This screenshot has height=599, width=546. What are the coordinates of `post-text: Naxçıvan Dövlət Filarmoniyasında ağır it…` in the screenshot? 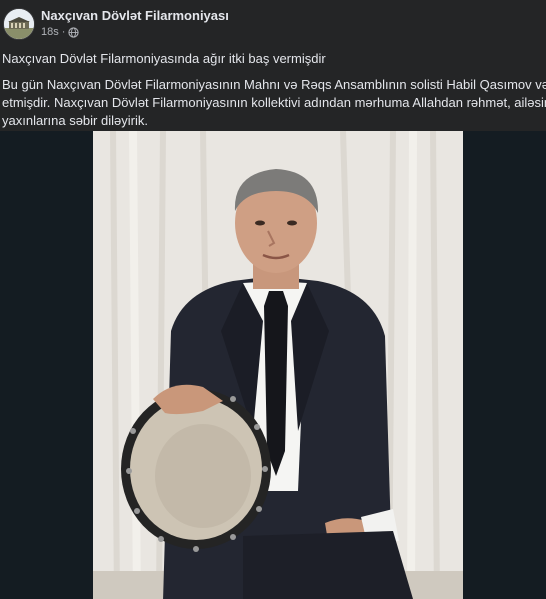 It's located at (273, 90).